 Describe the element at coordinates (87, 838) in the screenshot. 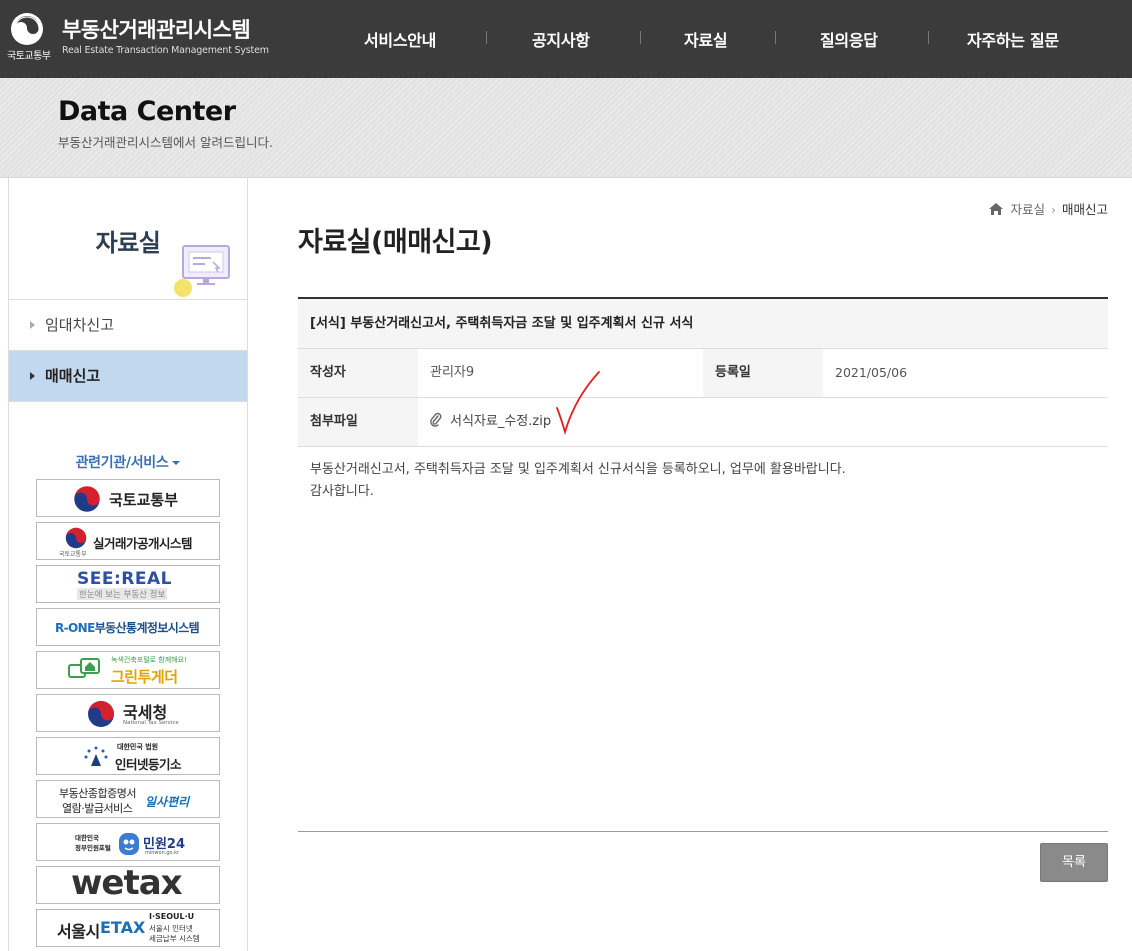

I see `banner-line1: 대한민국` at that location.